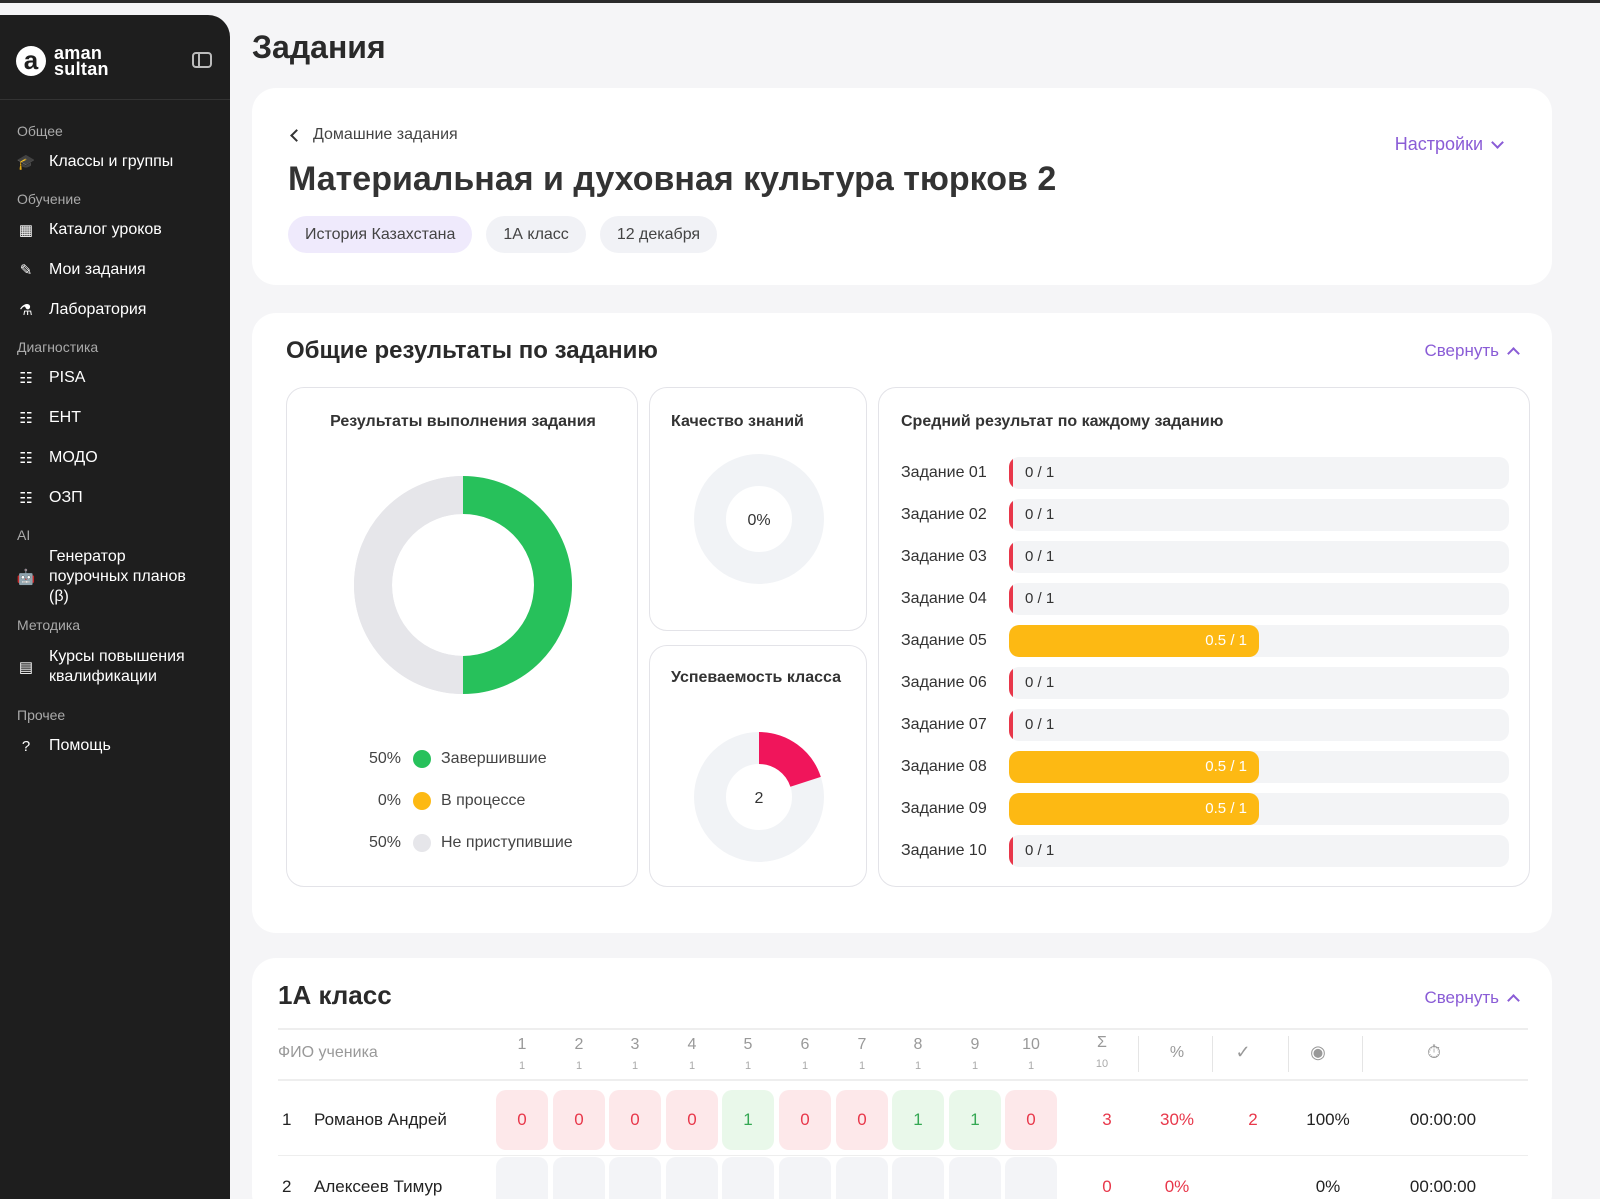  What do you see at coordinates (41, 715) in the screenshot?
I see `sidebar-section-title: Прочее` at bounding box center [41, 715].